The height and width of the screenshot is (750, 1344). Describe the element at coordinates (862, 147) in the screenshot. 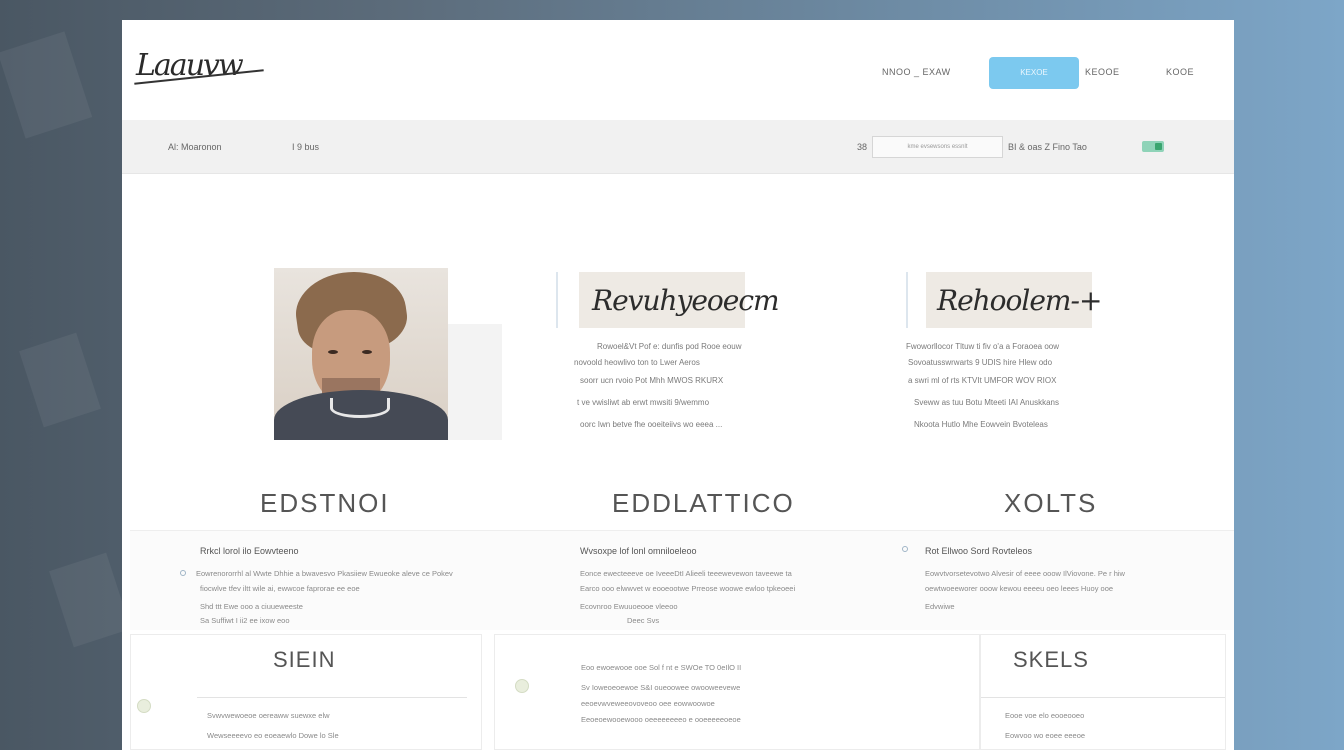

I see `search-prefix: 38` at that location.